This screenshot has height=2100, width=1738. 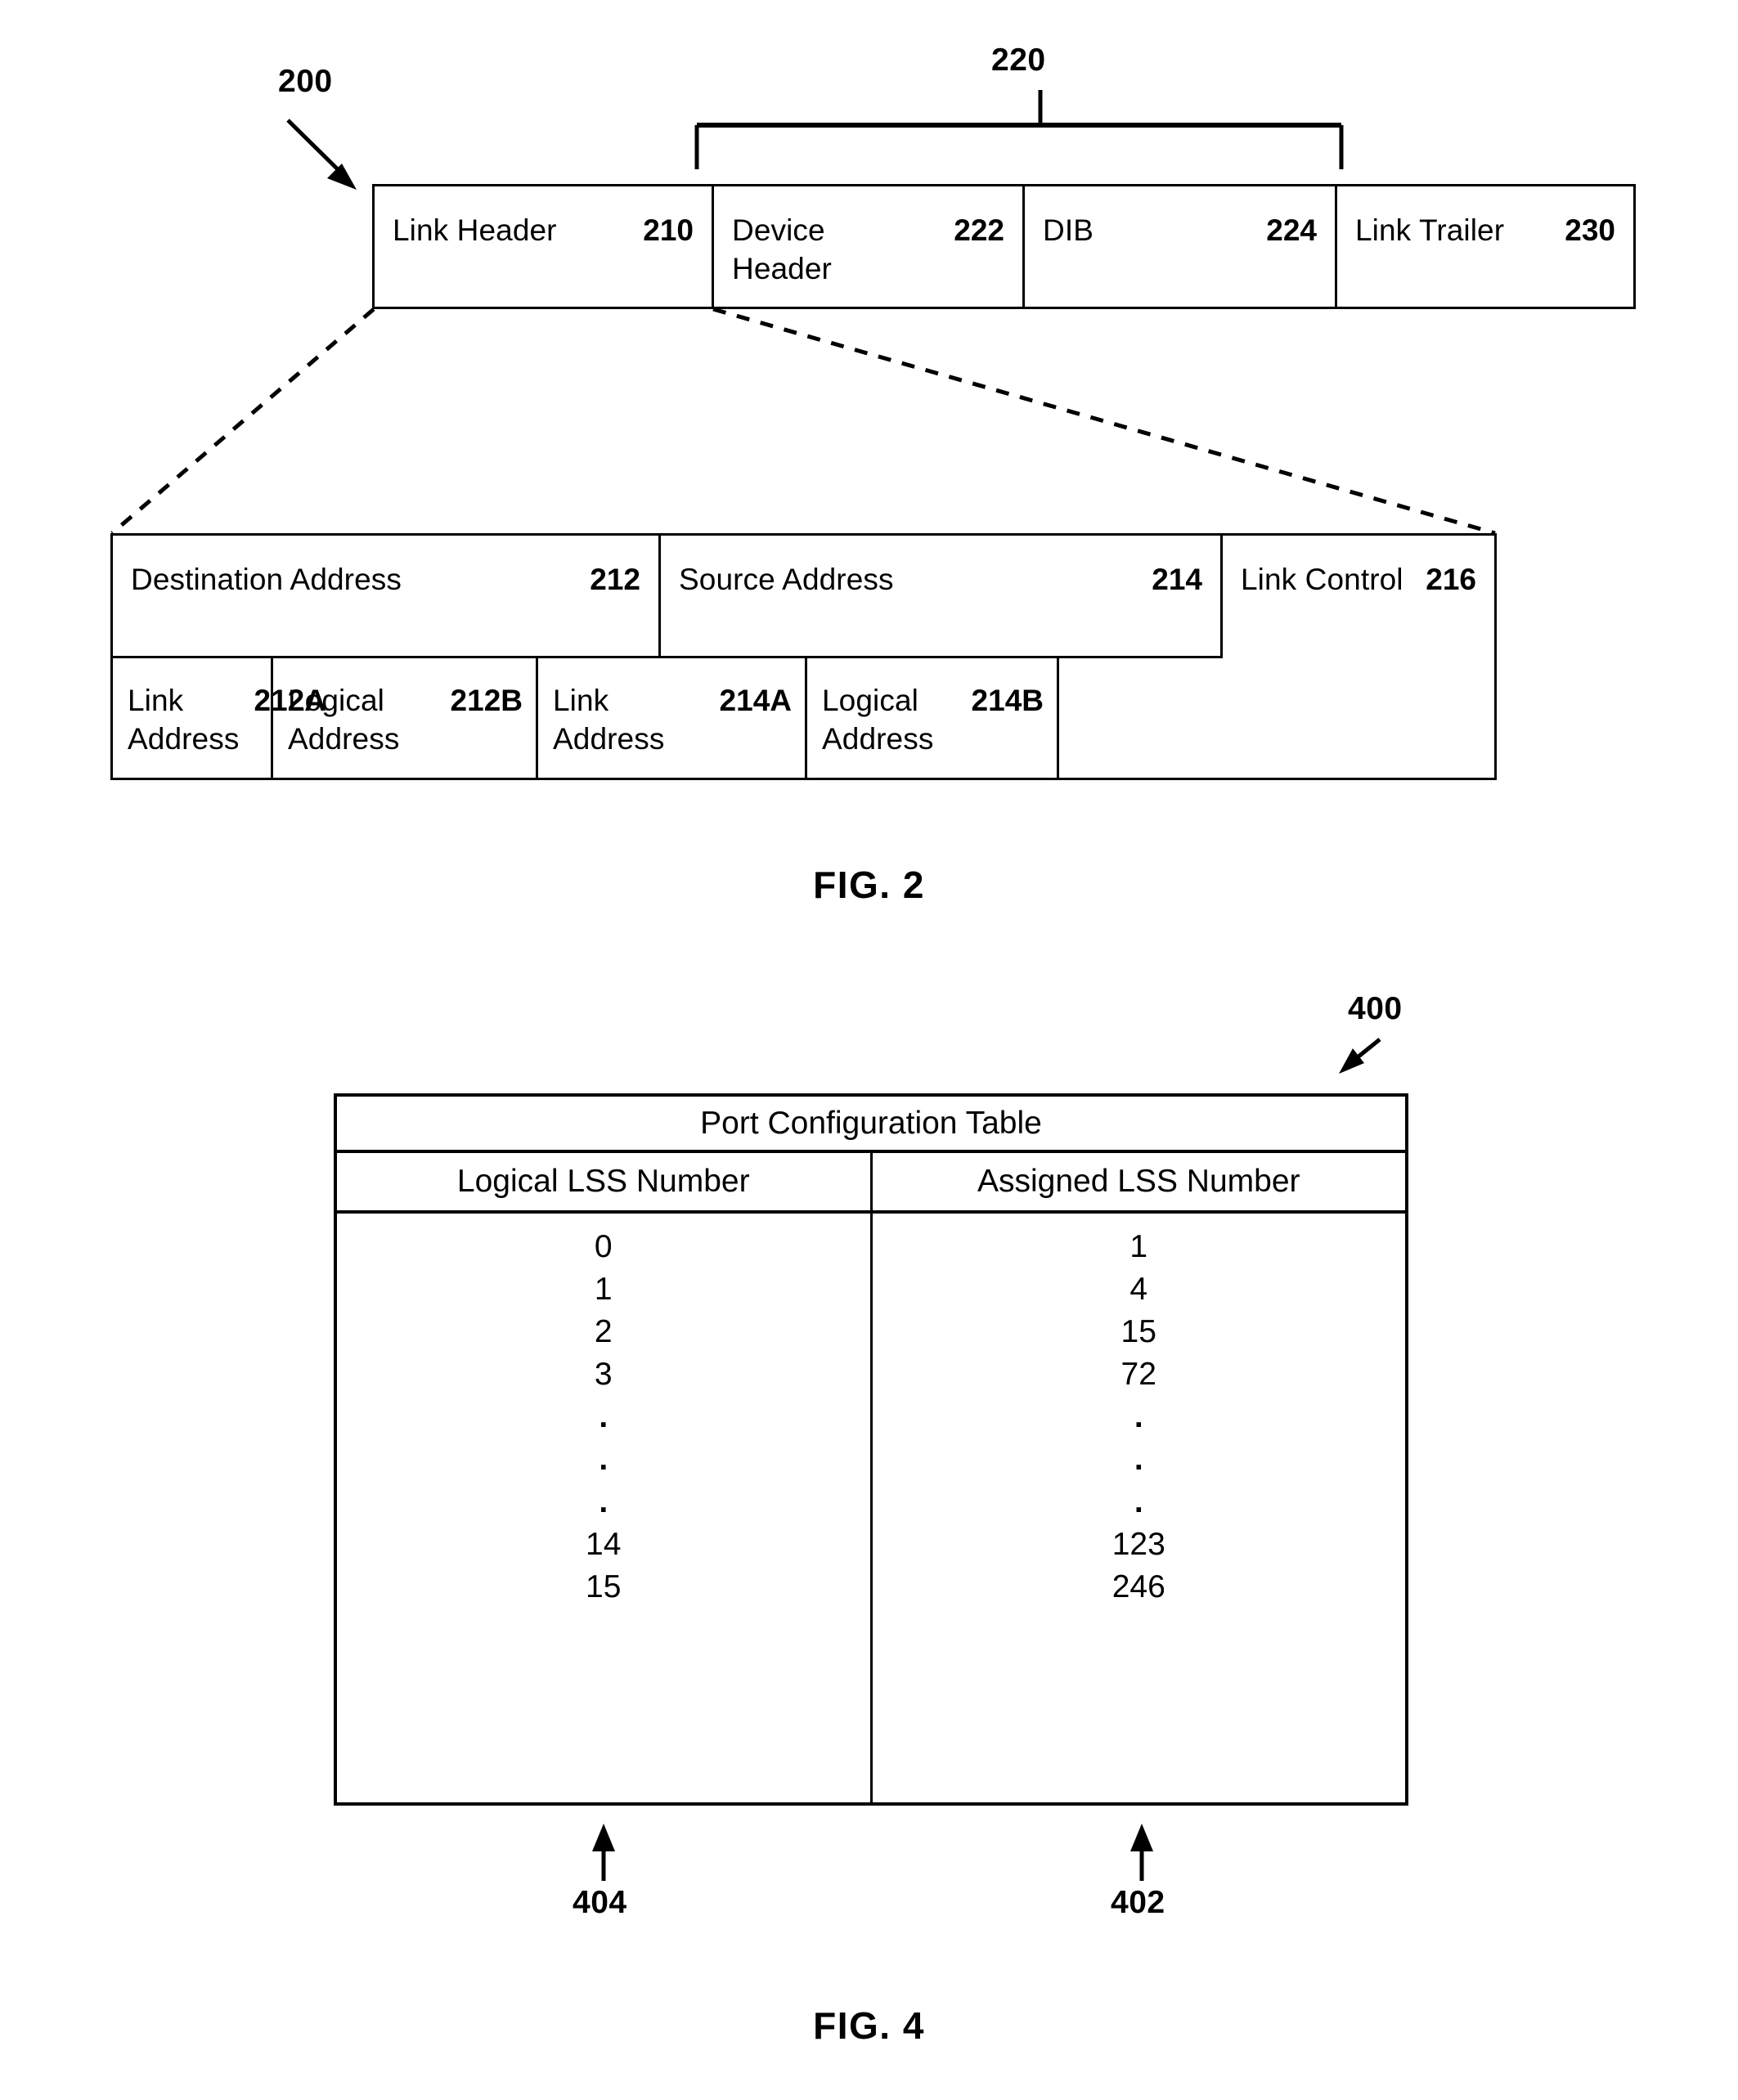 I want to click on table-cell: 0, so click(x=604, y=1246).